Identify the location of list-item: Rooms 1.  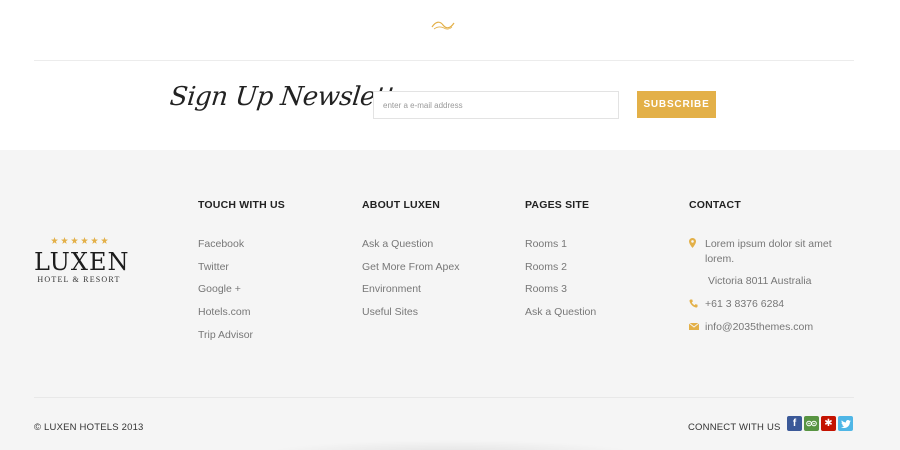
(560, 248).